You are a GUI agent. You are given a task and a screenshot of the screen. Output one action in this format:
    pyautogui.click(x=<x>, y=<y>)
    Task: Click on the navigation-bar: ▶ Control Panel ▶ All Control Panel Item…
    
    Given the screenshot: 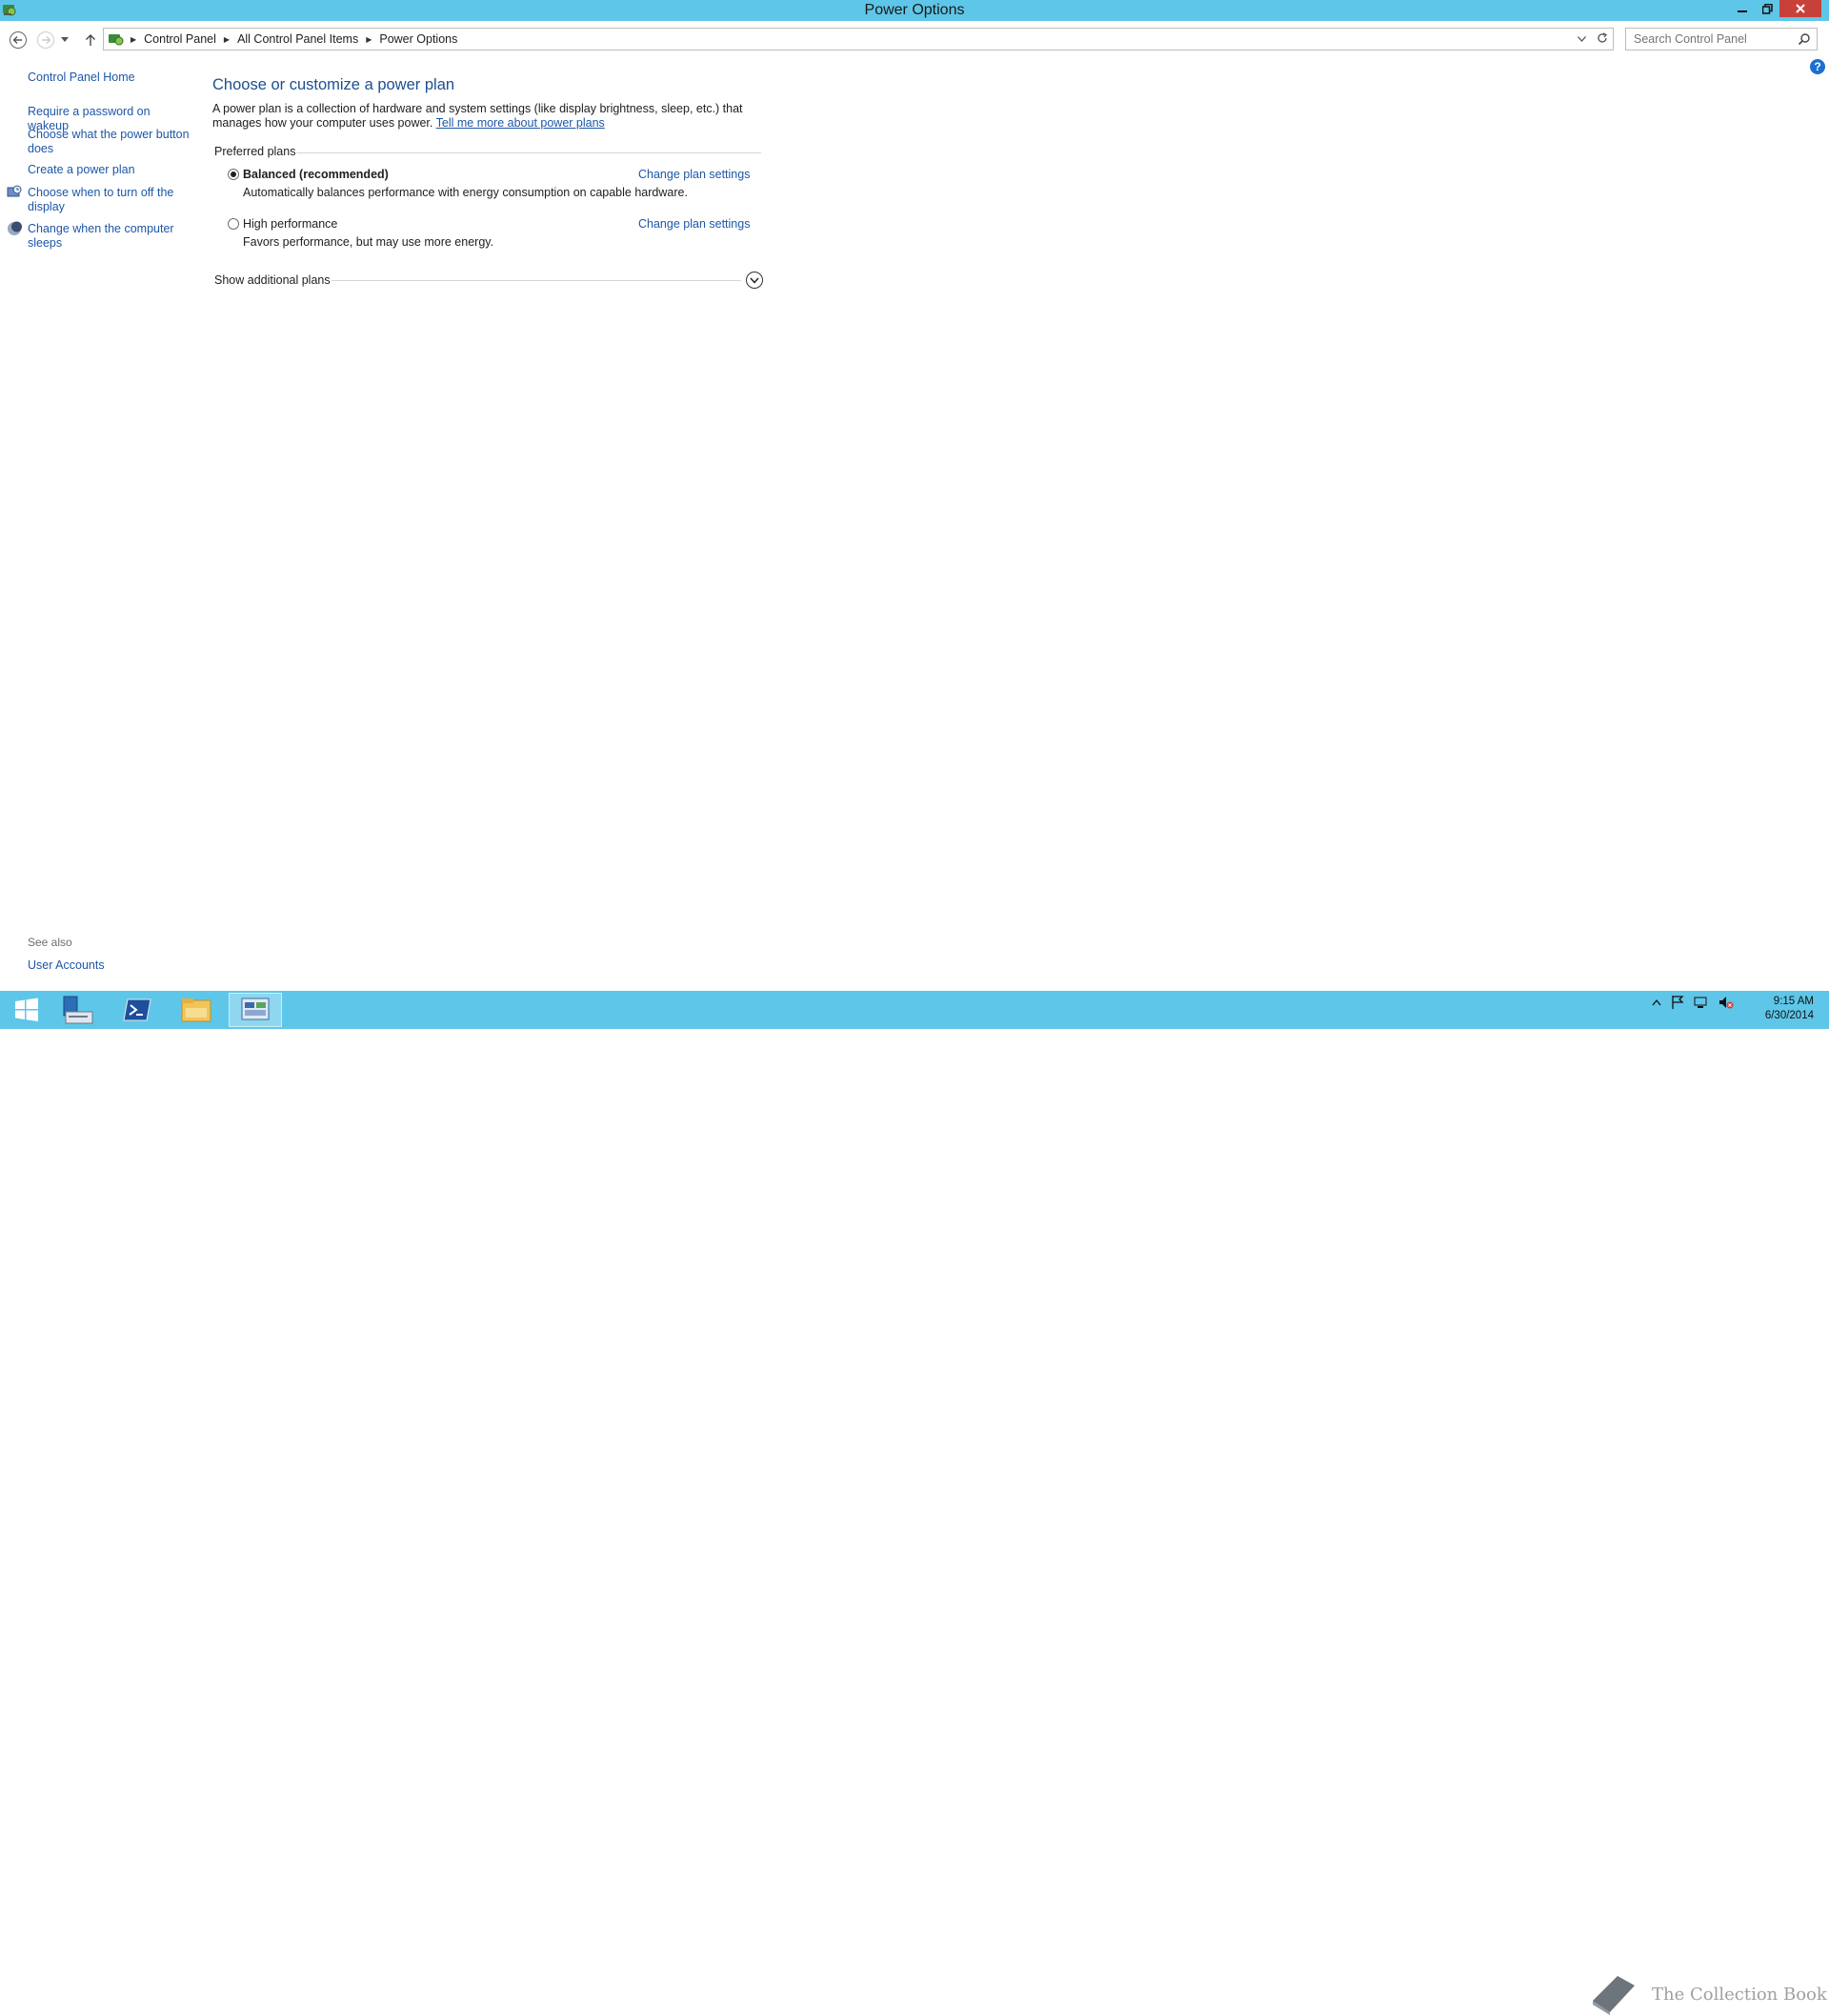 What is the action you would take?
    pyautogui.click(x=914, y=39)
    